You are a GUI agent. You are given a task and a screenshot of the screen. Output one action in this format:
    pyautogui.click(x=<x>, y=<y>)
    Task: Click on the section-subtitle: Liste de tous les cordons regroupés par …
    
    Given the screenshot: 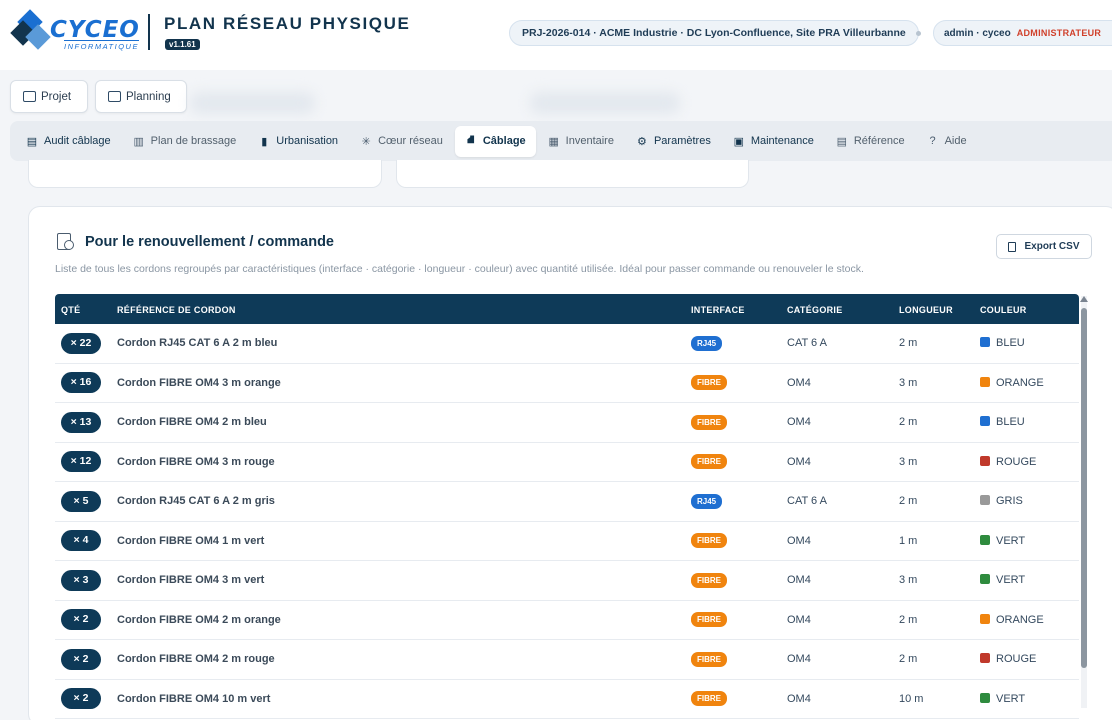 What is the action you would take?
    pyautogui.click(x=459, y=269)
    